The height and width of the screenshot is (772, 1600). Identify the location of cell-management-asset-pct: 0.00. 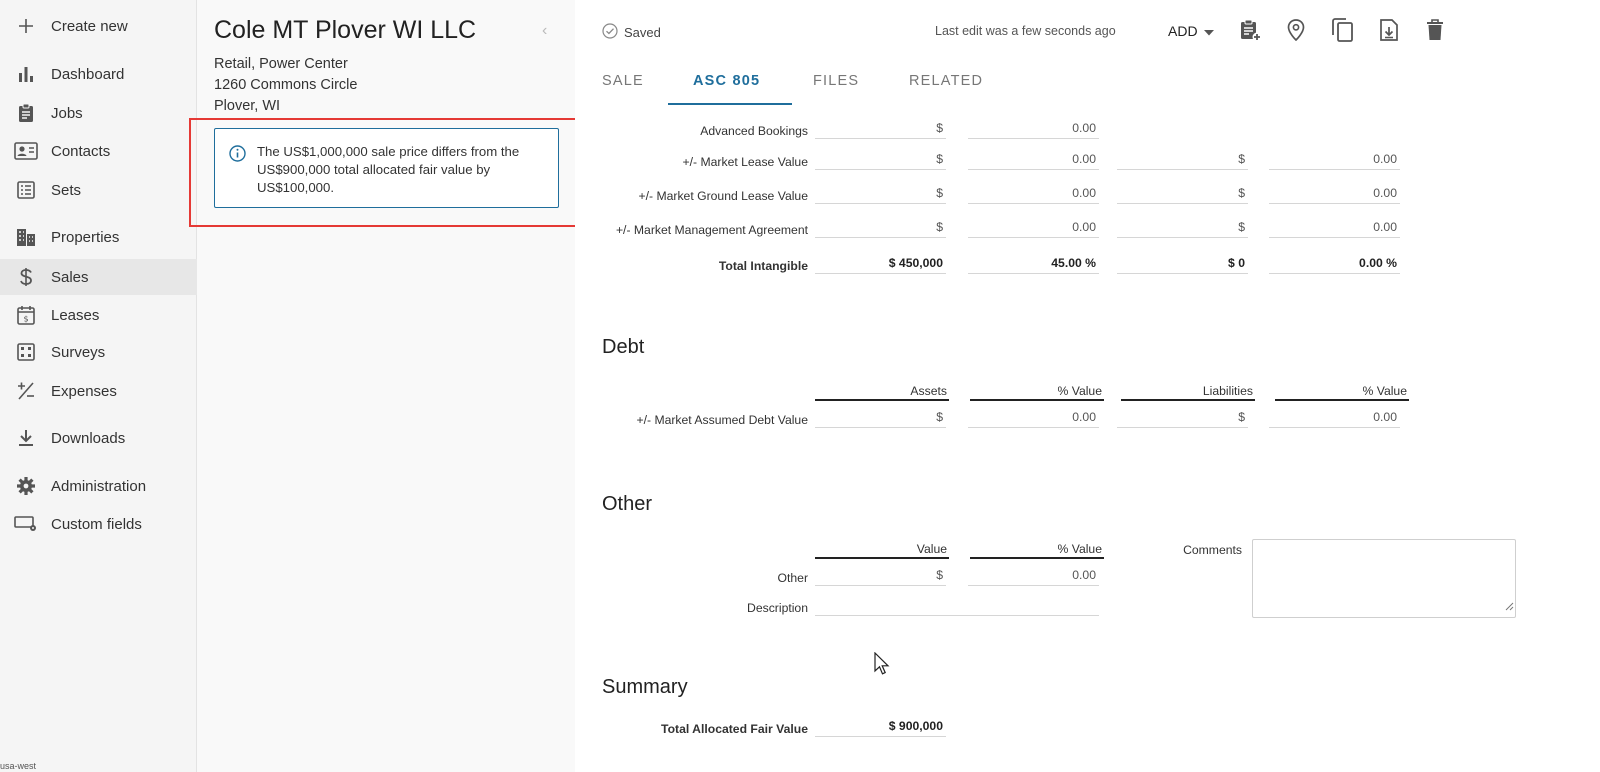
(1033, 227).